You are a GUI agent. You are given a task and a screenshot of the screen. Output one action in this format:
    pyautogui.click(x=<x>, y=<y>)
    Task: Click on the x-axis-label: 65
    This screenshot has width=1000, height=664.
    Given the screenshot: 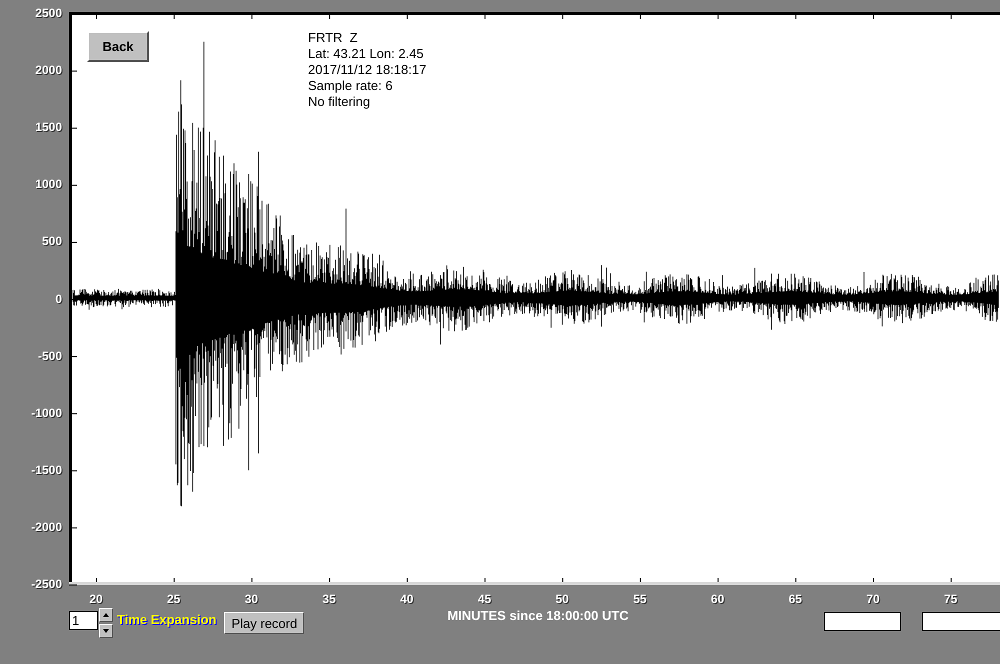 What is the action you would take?
    pyautogui.click(x=795, y=599)
    